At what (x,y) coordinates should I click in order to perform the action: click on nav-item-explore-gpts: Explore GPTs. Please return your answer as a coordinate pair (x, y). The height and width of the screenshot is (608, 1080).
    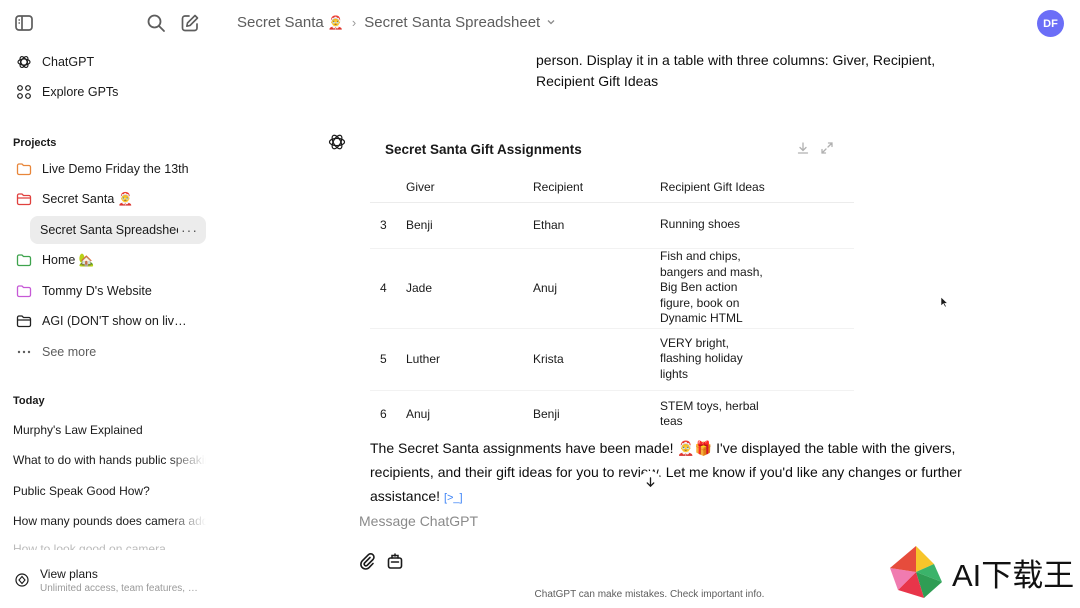
    Looking at the image, I should click on (107, 92).